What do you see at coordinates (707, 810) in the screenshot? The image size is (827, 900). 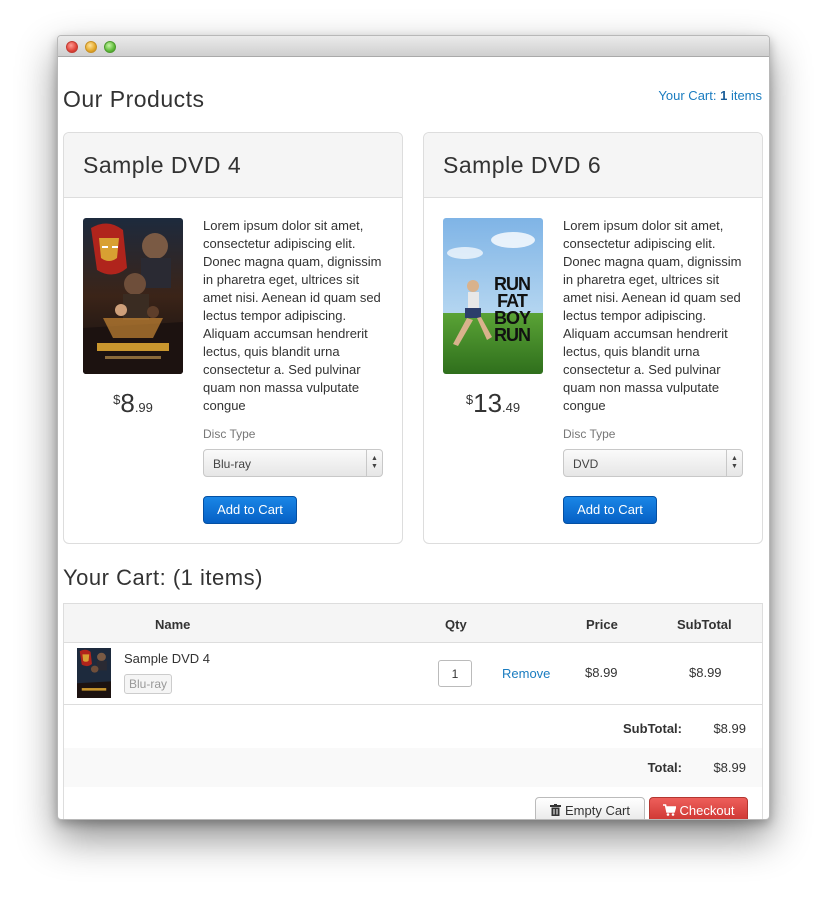 I see `checkout-label: Checkout` at bounding box center [707, 810].